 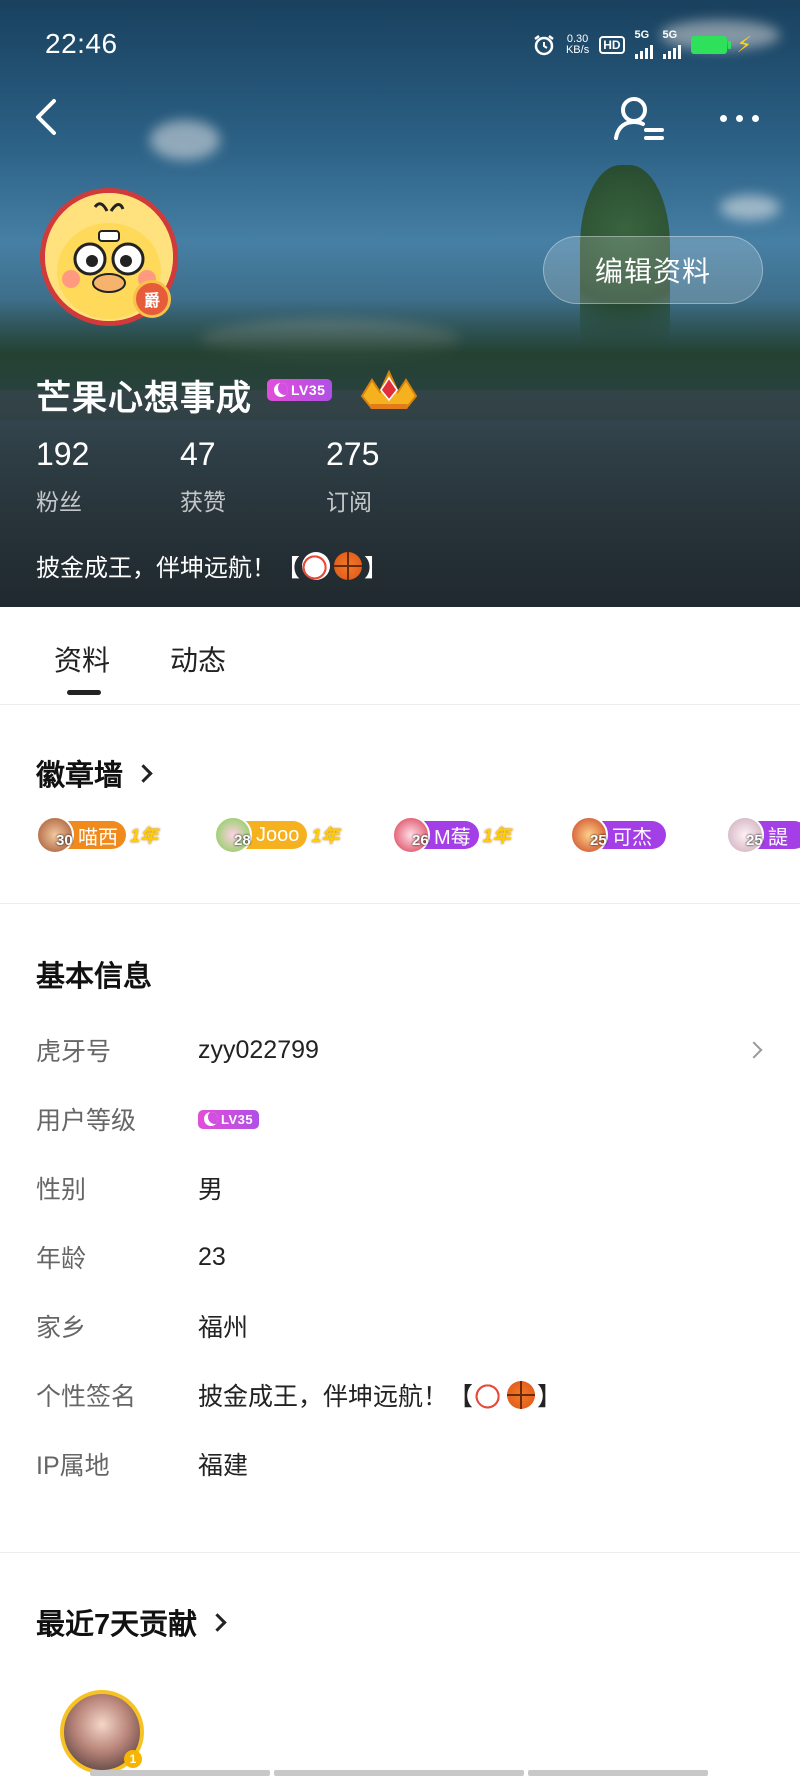 What do you see at coordinates (152, 299) in the screenshot?
I see `noble-rank-badge: 爵` at bounding box center [152, 299].